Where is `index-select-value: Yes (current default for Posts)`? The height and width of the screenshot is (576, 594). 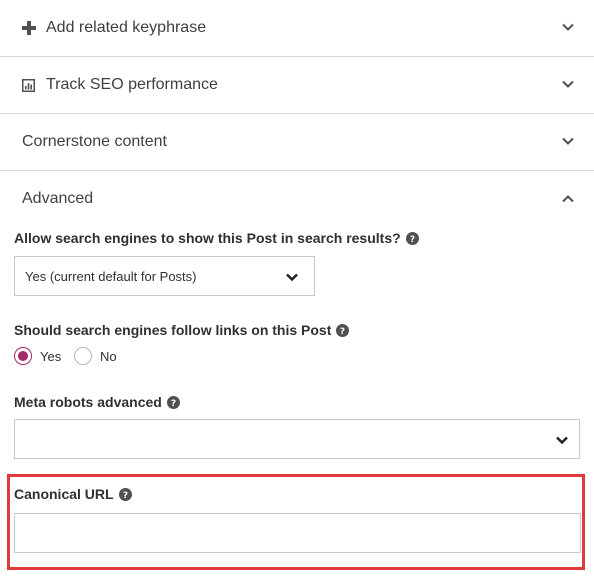
index-select-value: Yes (current default for Posts) is located at coordinates (111, 276).